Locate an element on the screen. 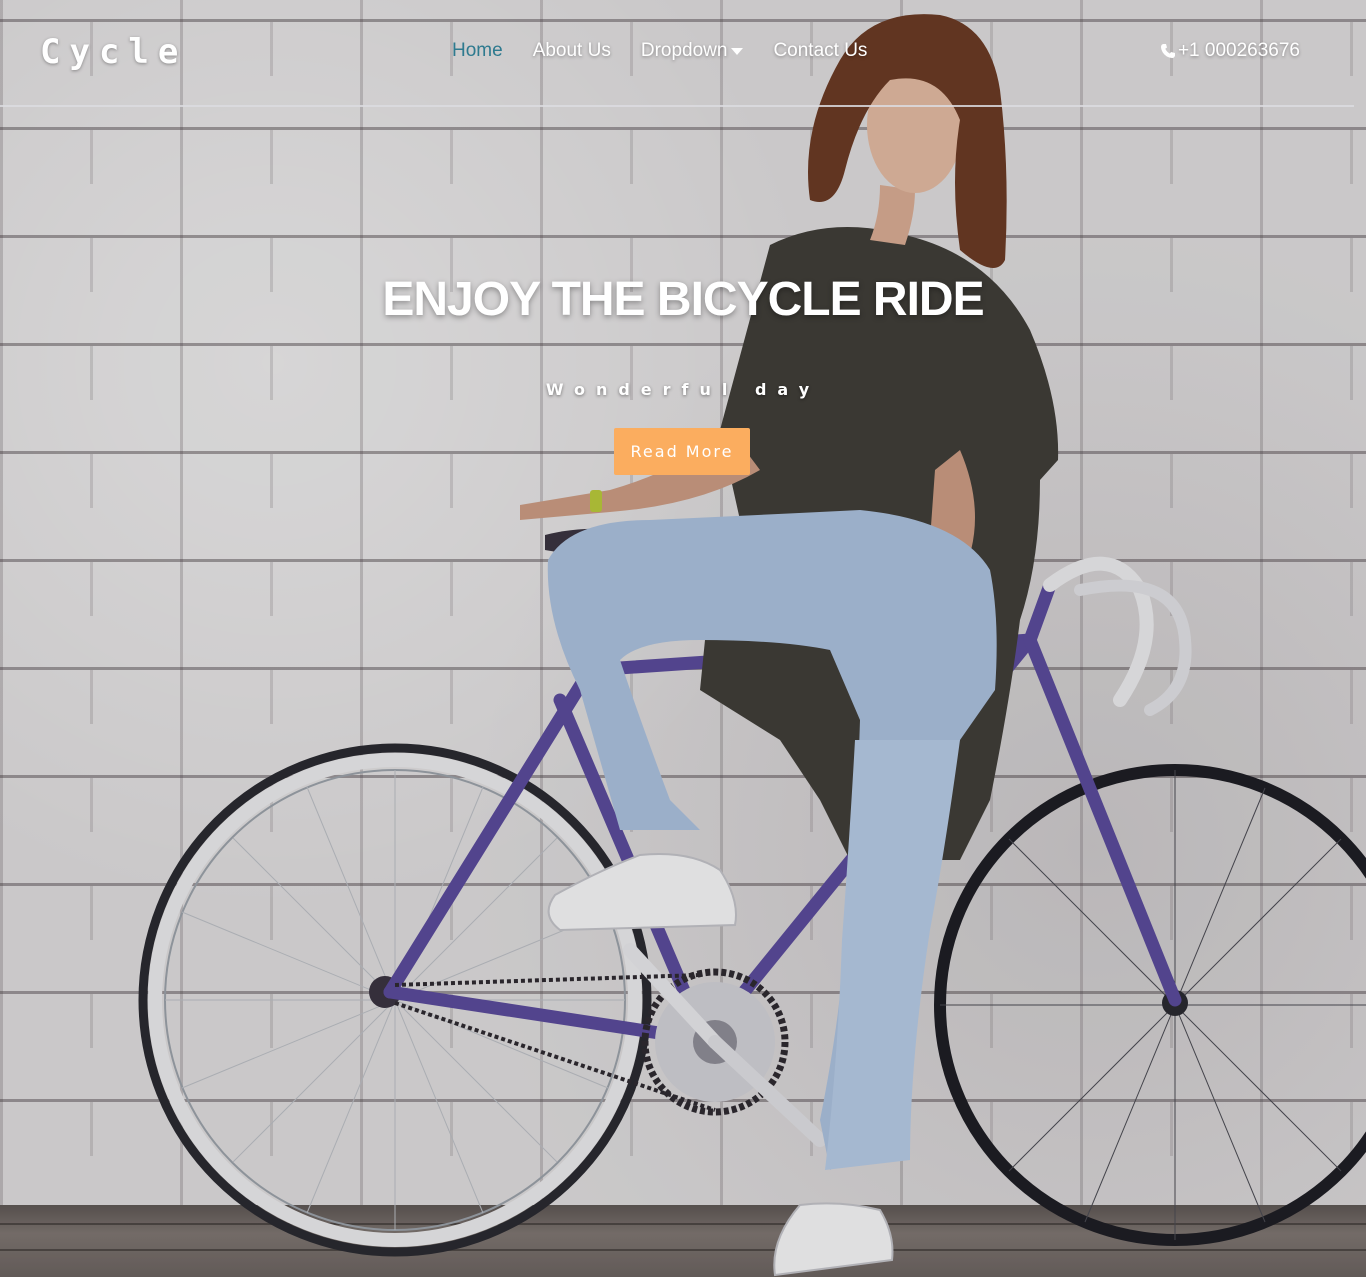 This screenshot has height=1277, width=1366. nav-item-home: Home is located at coordinates (477, 51).